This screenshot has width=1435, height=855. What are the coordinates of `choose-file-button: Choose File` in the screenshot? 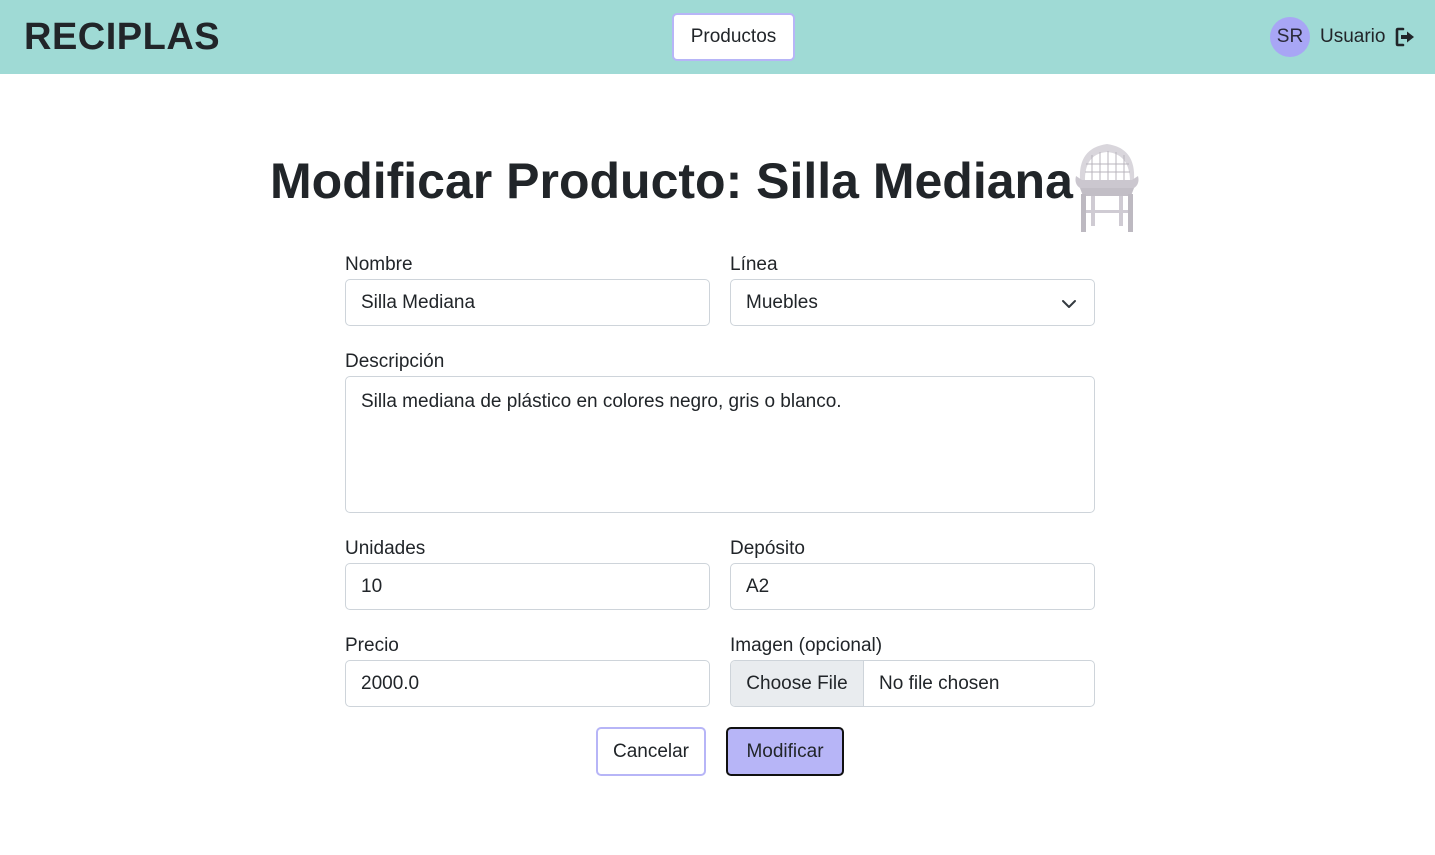 It's located at (797, 683).